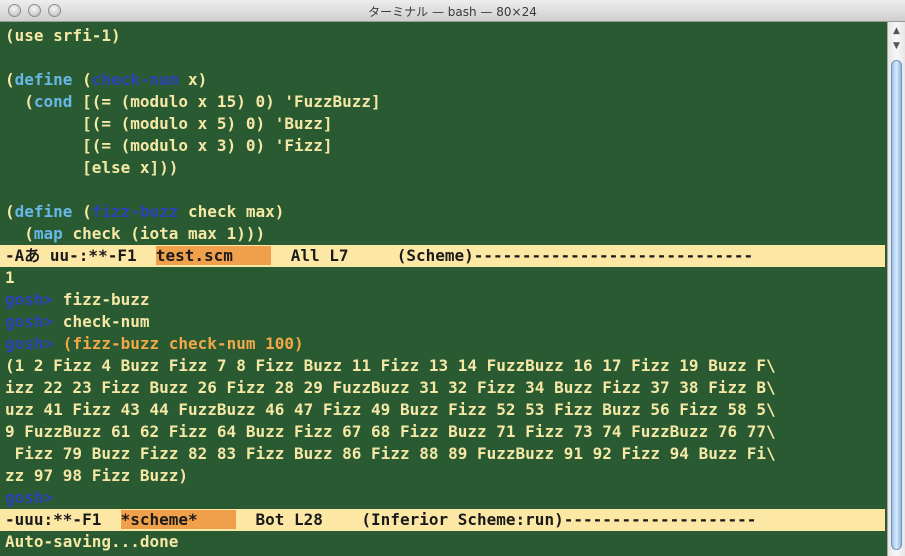 The image size is (905, 556). I want to click on code-line: (define (check-num x), so click(106, 79).